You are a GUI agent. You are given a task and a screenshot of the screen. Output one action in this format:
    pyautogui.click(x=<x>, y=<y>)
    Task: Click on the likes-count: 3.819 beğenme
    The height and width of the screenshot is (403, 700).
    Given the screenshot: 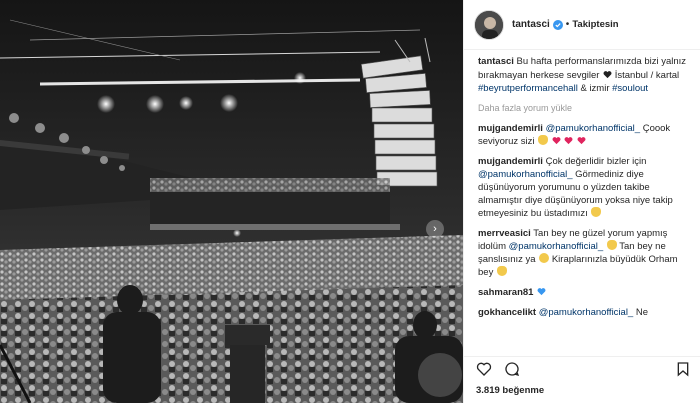 What is the action you would take?
    pyautogui.click(x=510, y=390)
    